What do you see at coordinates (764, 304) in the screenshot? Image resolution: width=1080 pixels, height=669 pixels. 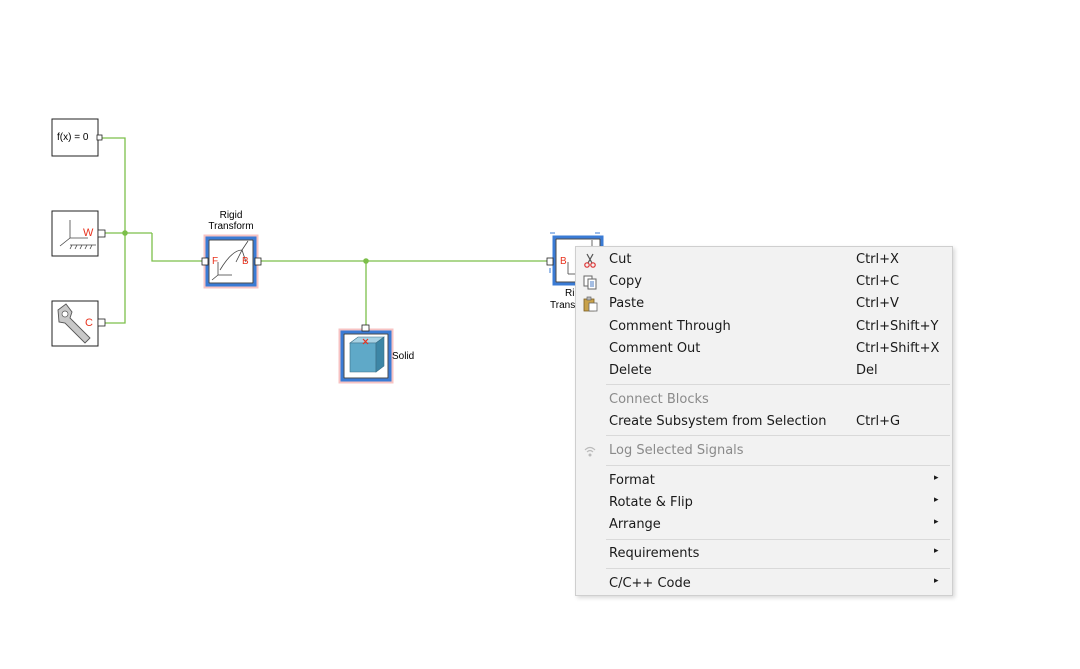 I see `menu-item-paste: Paste Ctrl+V` at bounding box center [764, 304].